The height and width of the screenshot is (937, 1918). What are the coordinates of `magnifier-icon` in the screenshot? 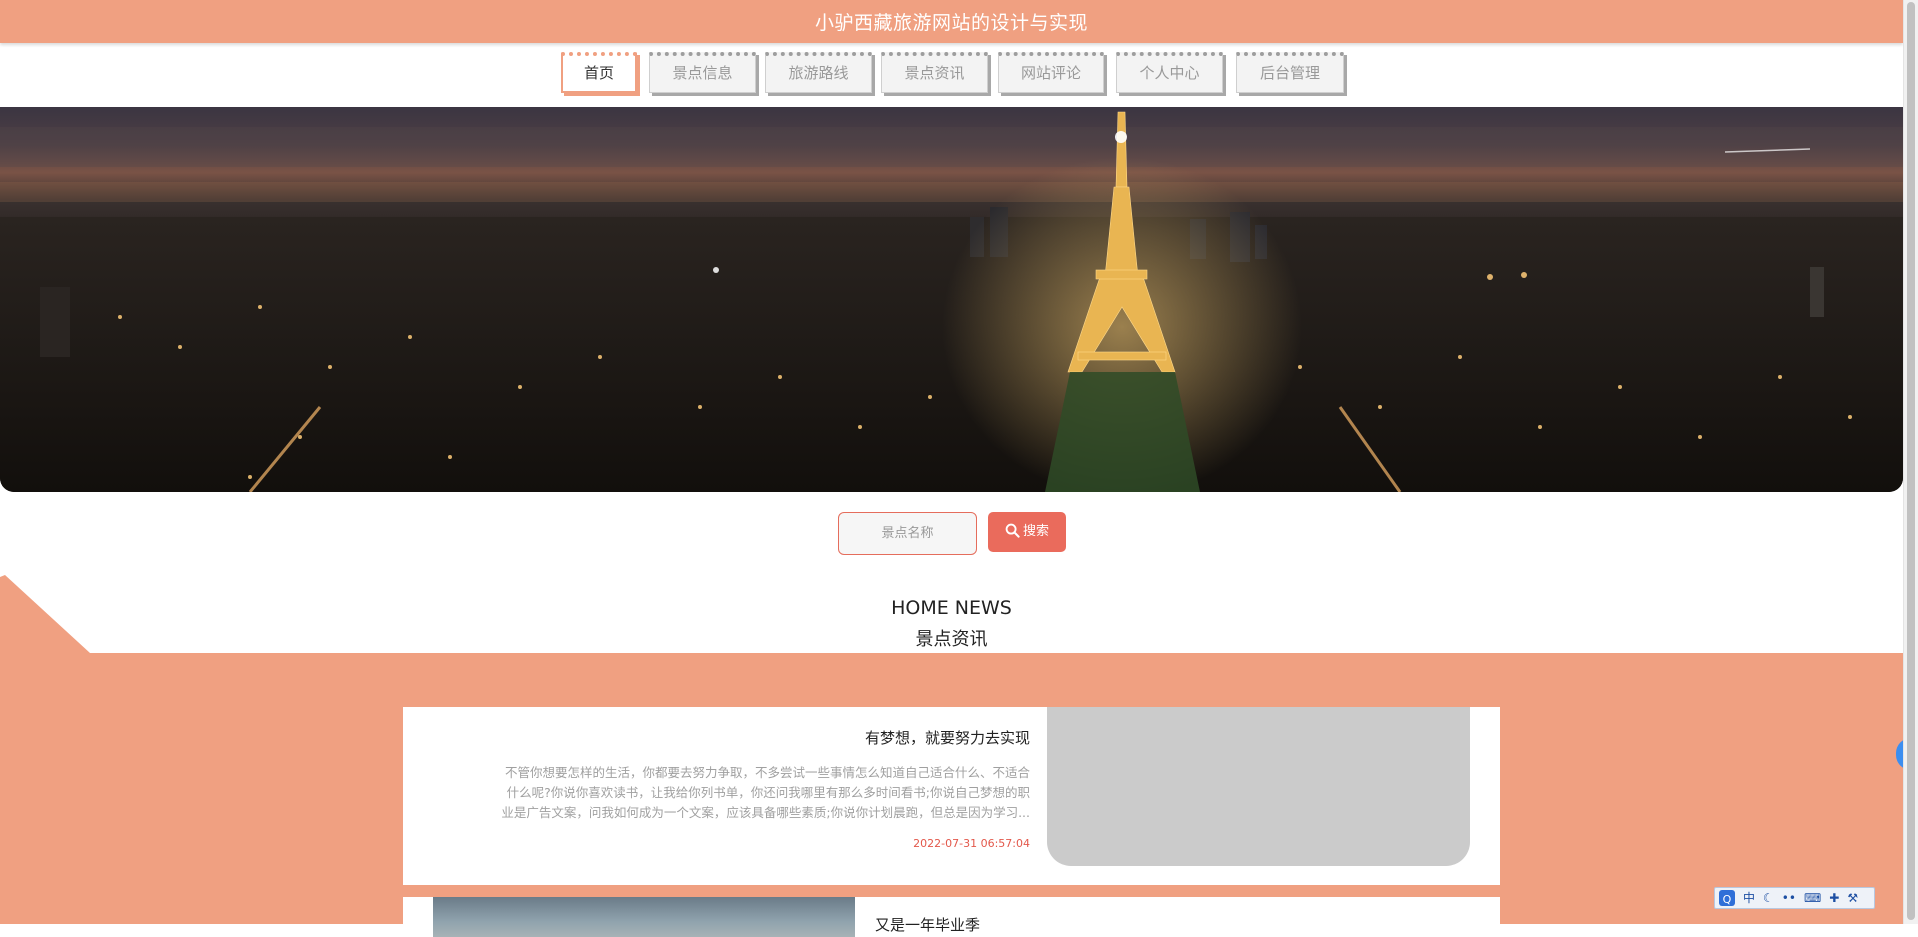 It's located at (1012, 530).